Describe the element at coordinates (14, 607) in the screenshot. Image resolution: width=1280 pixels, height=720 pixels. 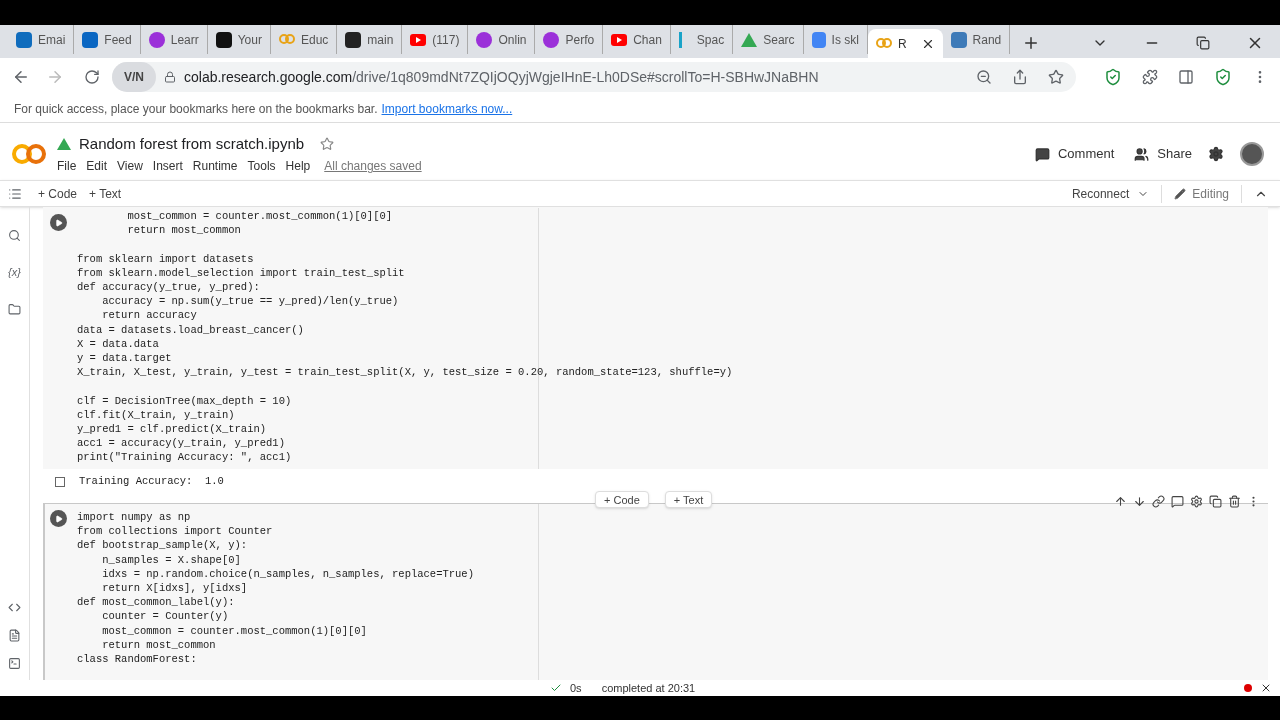
I see `code-snippets-icon` at that location.